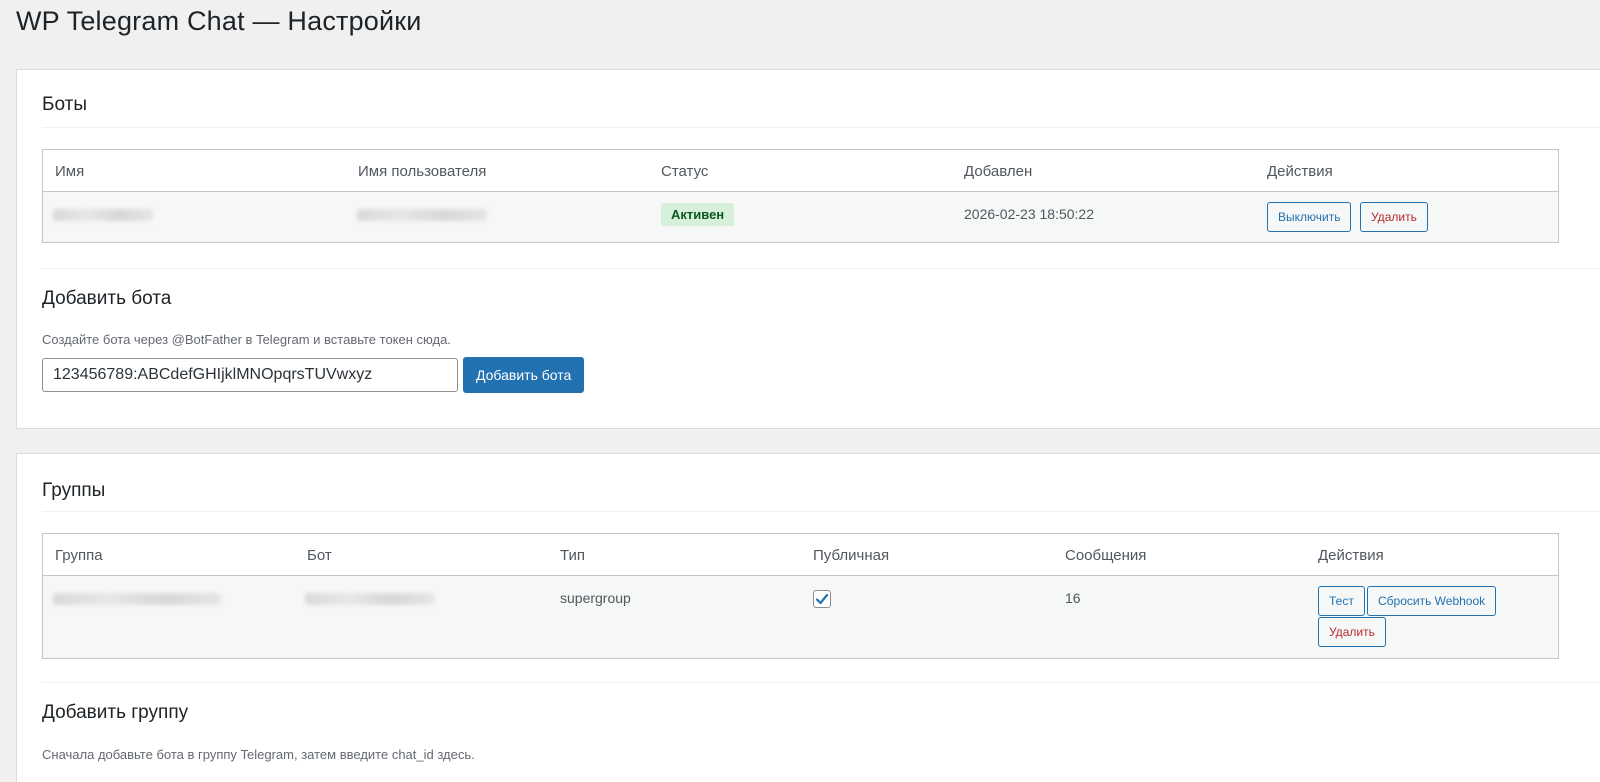 Image resolution: width=1600 pixels, height=782 pixels. Describe the element at coordinates (250, 375) in the screenshot. I see `bot-token-input` at that location.